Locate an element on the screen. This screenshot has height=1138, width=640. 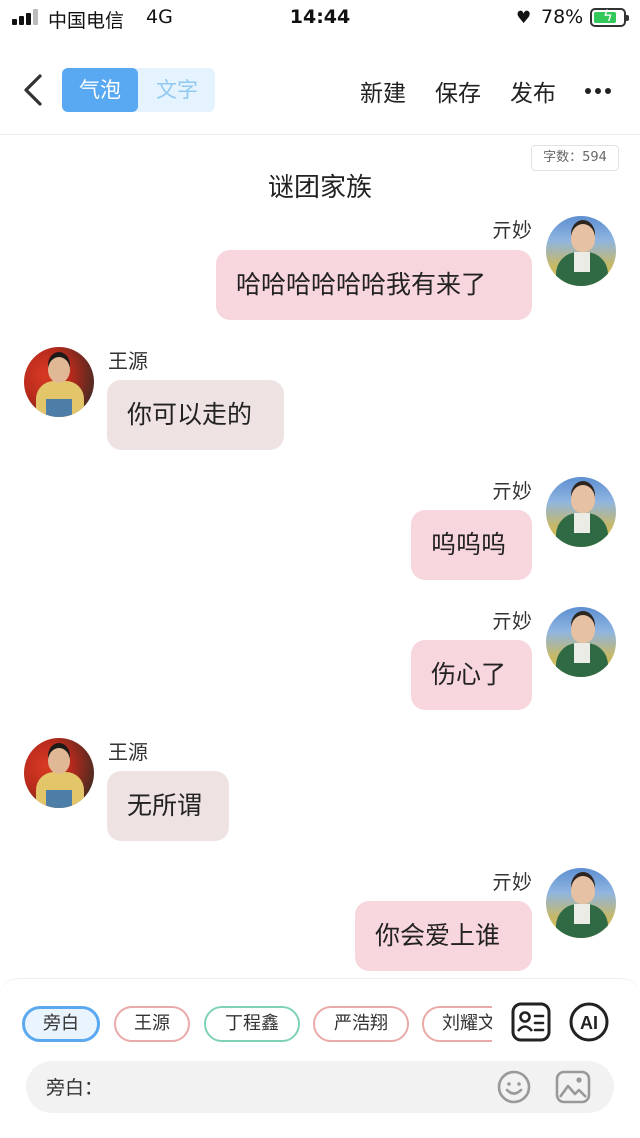
role-chip-narrator: 旁白 is located at coordinates (61, 1024).